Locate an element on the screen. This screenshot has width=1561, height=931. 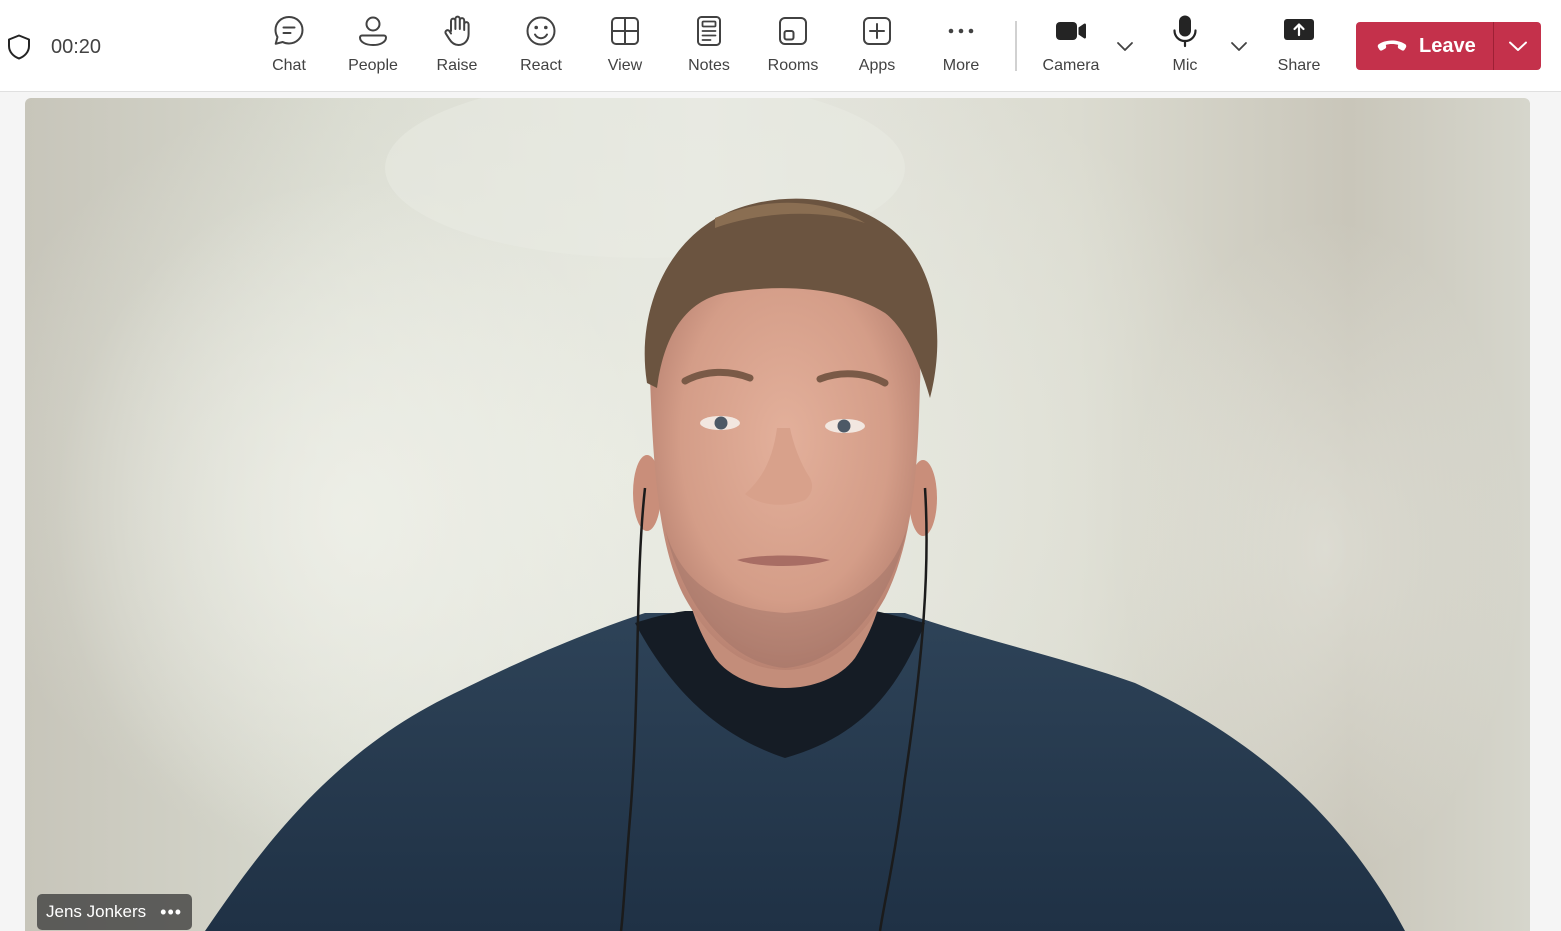
view-button: View is located at coordinates (625, 49).